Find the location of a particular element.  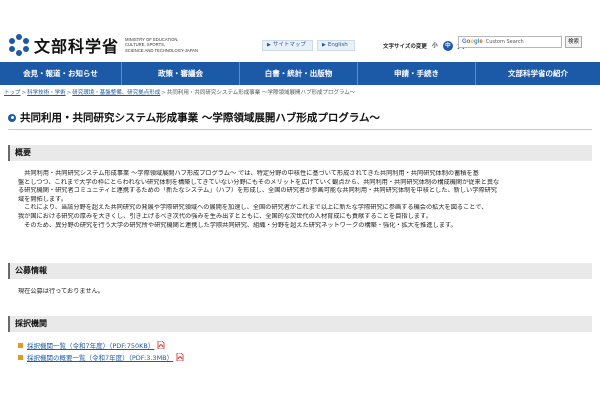

adopted-heading: 採択機関 is located at coordinates (300, 324).